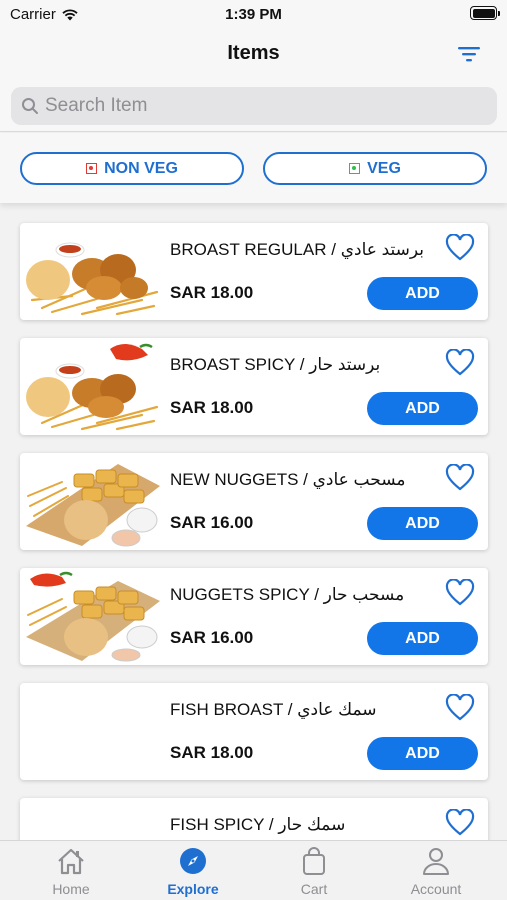  I want to click on battery-icon, so click(485, 13).